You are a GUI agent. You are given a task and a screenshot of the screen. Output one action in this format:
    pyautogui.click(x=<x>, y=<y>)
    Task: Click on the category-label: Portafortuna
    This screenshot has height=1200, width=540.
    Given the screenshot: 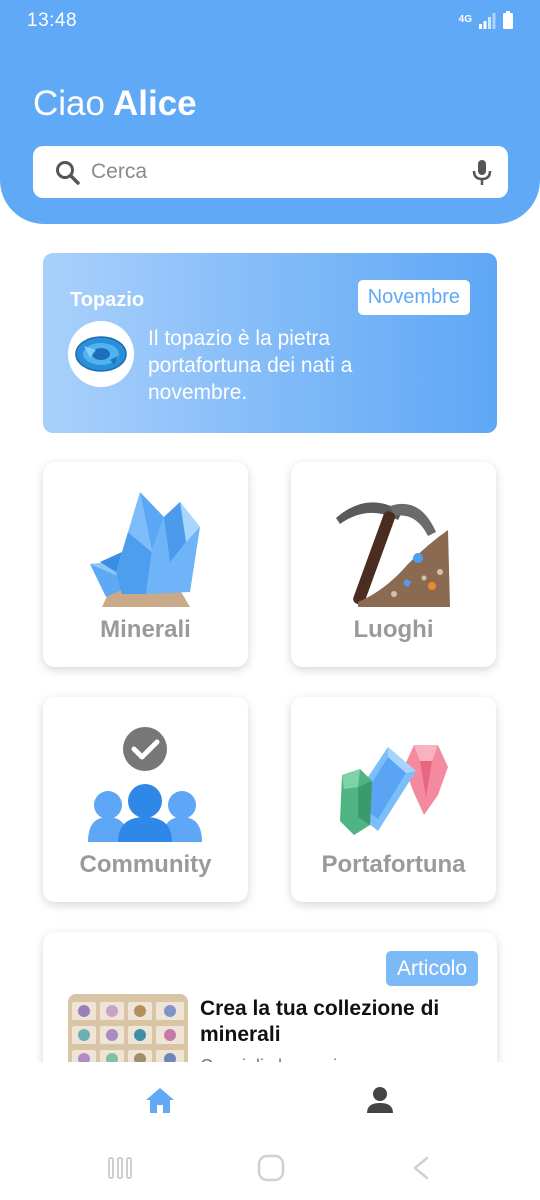 What is the action you would take?
    pyautogui.click(x=393, y=864)
    